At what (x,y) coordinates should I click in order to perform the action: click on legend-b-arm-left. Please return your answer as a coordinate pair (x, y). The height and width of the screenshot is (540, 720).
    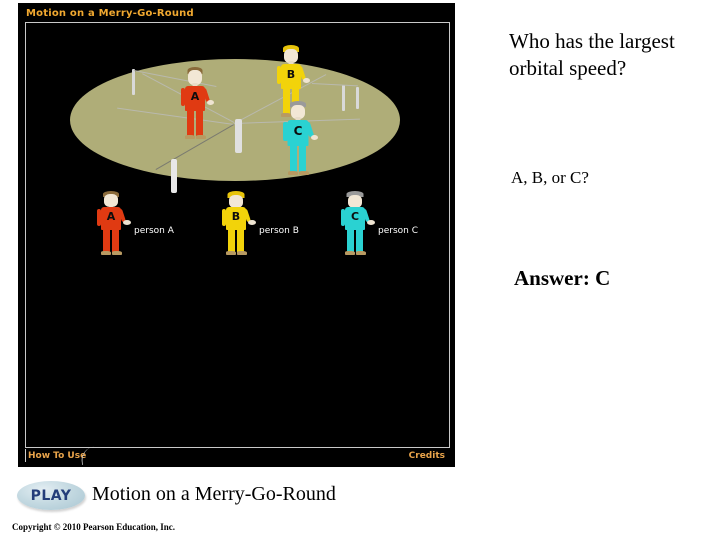
    Looking at the image, I should click on (224, 217).